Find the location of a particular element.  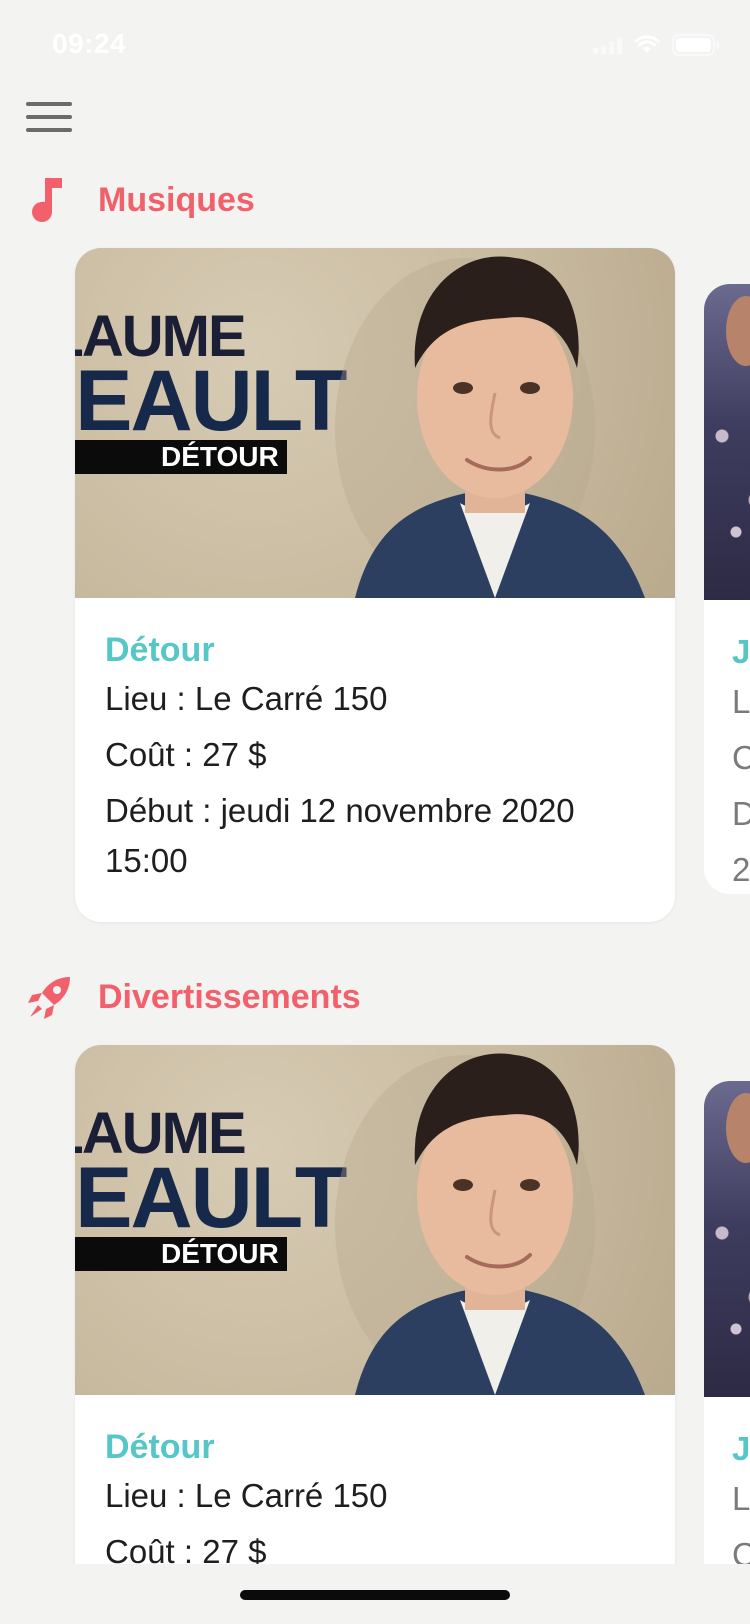

status-bar: 09:24 is located at coordinates (375, 45).